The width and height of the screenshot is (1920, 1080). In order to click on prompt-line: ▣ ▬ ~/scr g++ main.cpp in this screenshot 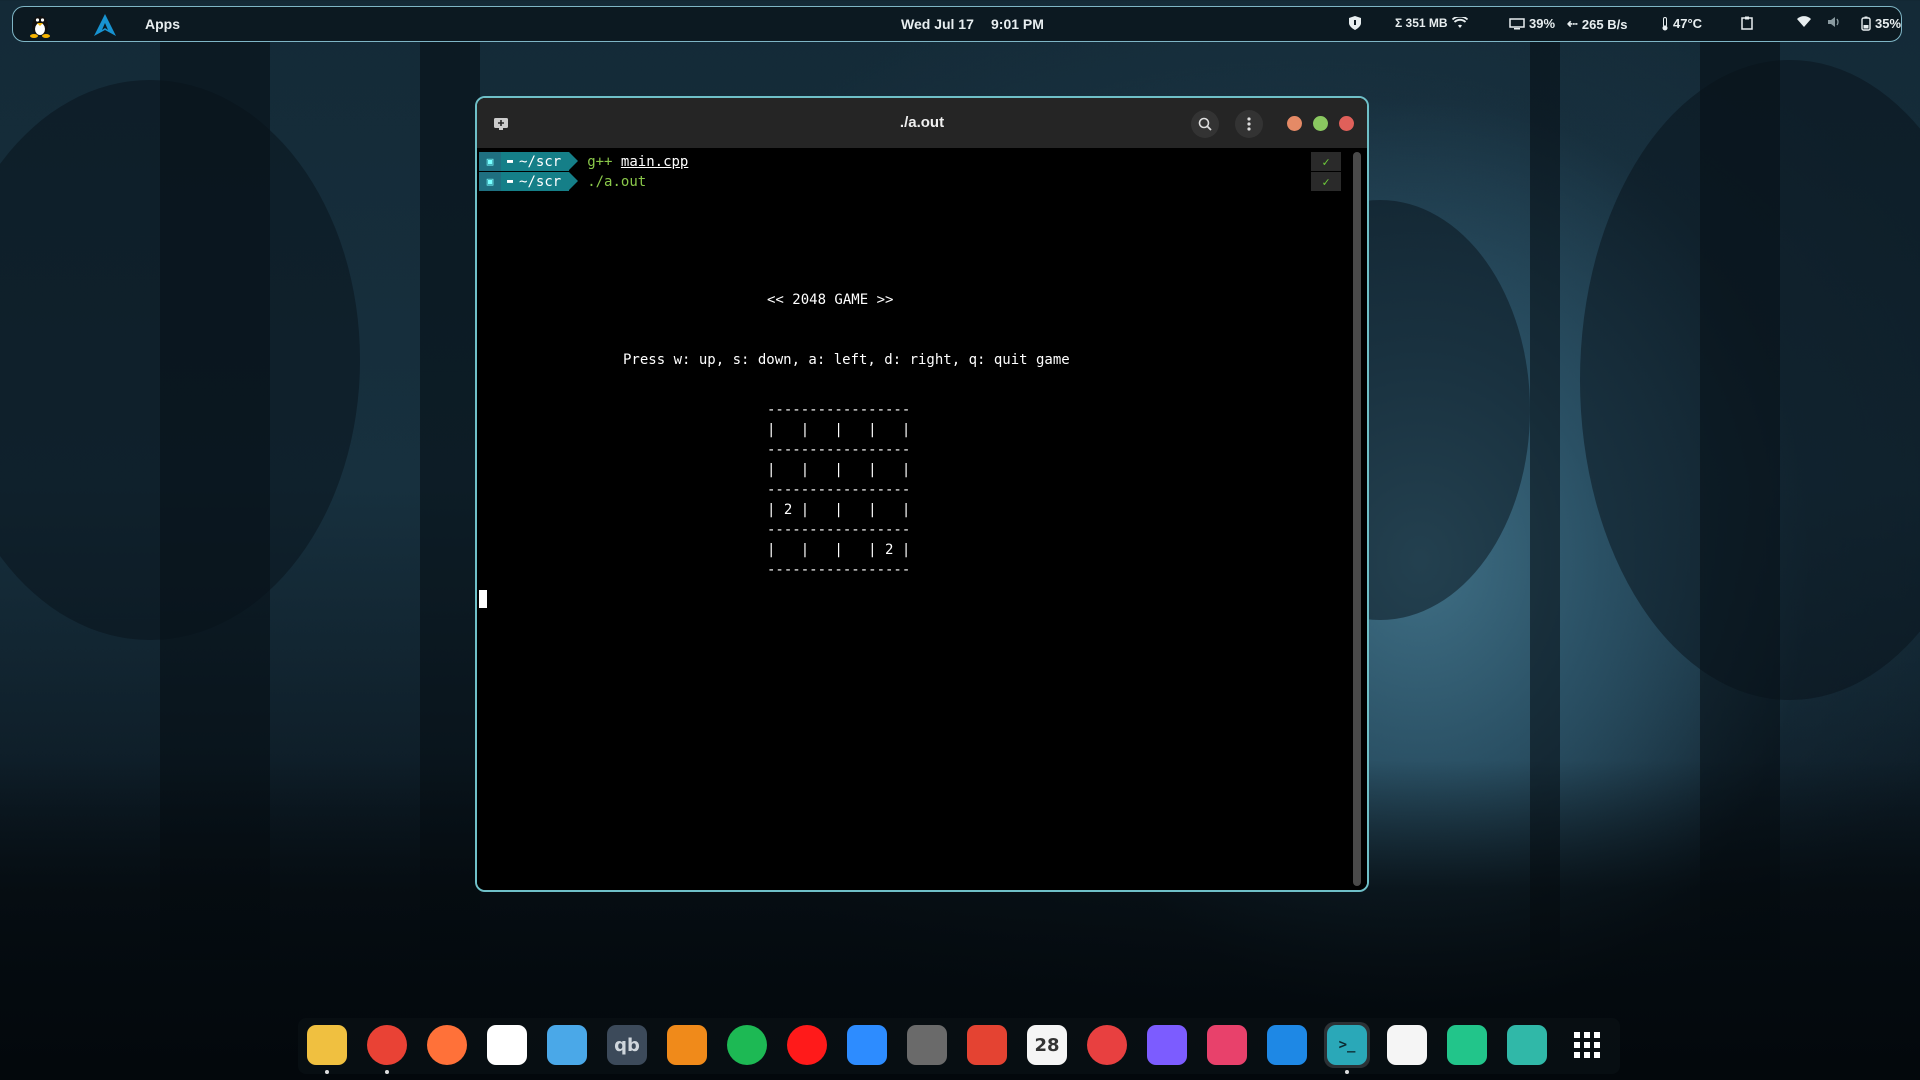, I will do `click(583, 161)`.